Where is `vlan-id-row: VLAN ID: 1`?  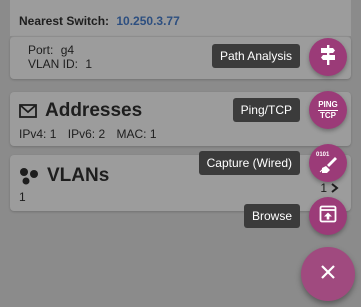 vlan-id-row: VLAN ID: 1 is located at coordinates (189, 64).